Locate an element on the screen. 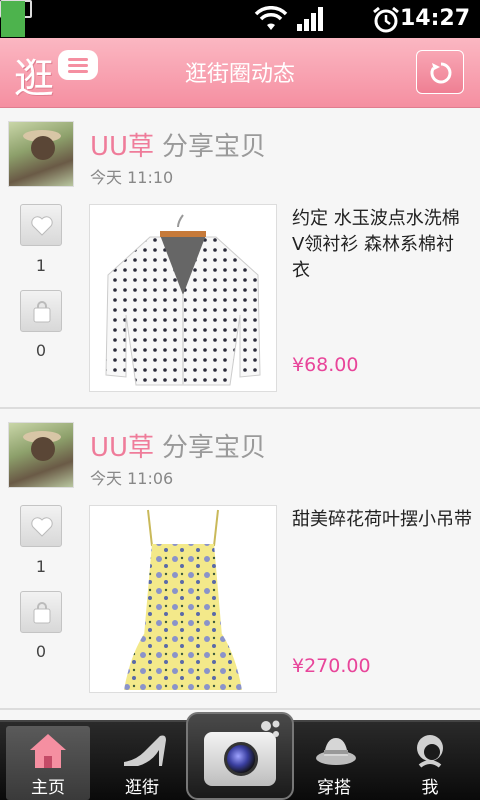 Image resolution: width=480 pixels, height=800 pixels. tab-home: 主页 is located at coordinates (48, 763).